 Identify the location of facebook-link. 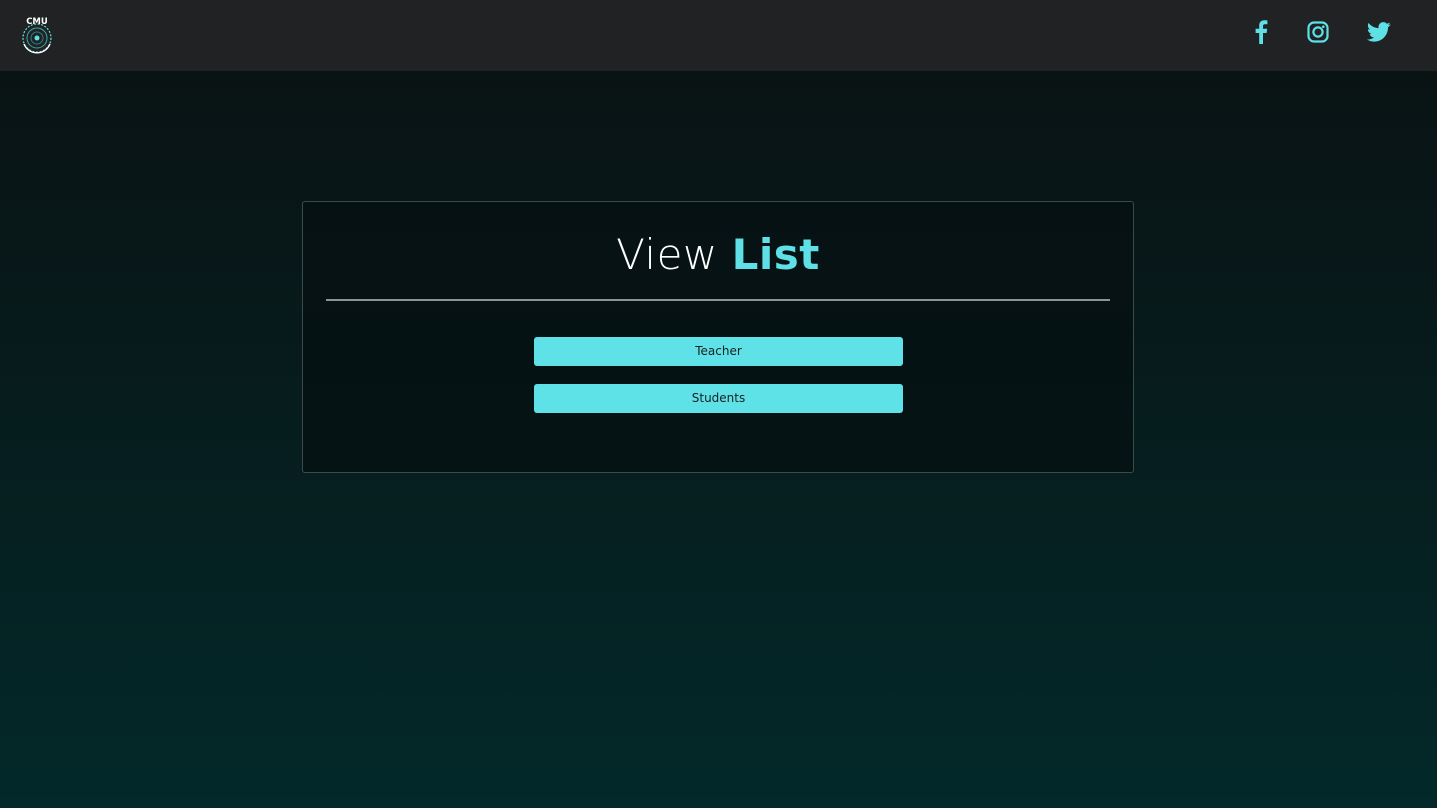
(1261, 32).